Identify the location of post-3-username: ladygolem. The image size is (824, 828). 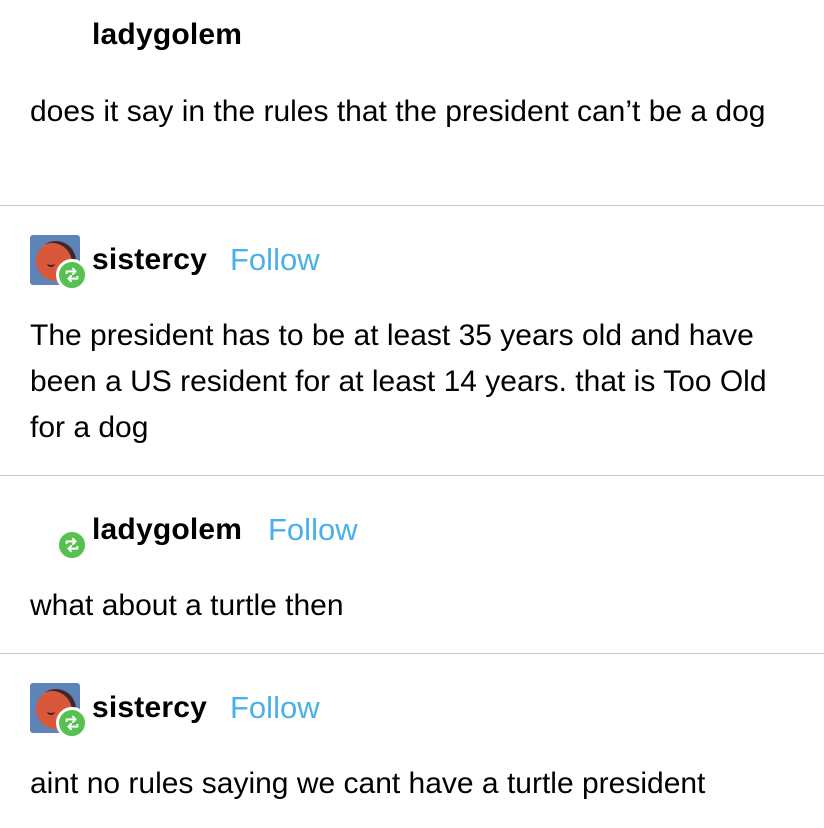
(167, 530).